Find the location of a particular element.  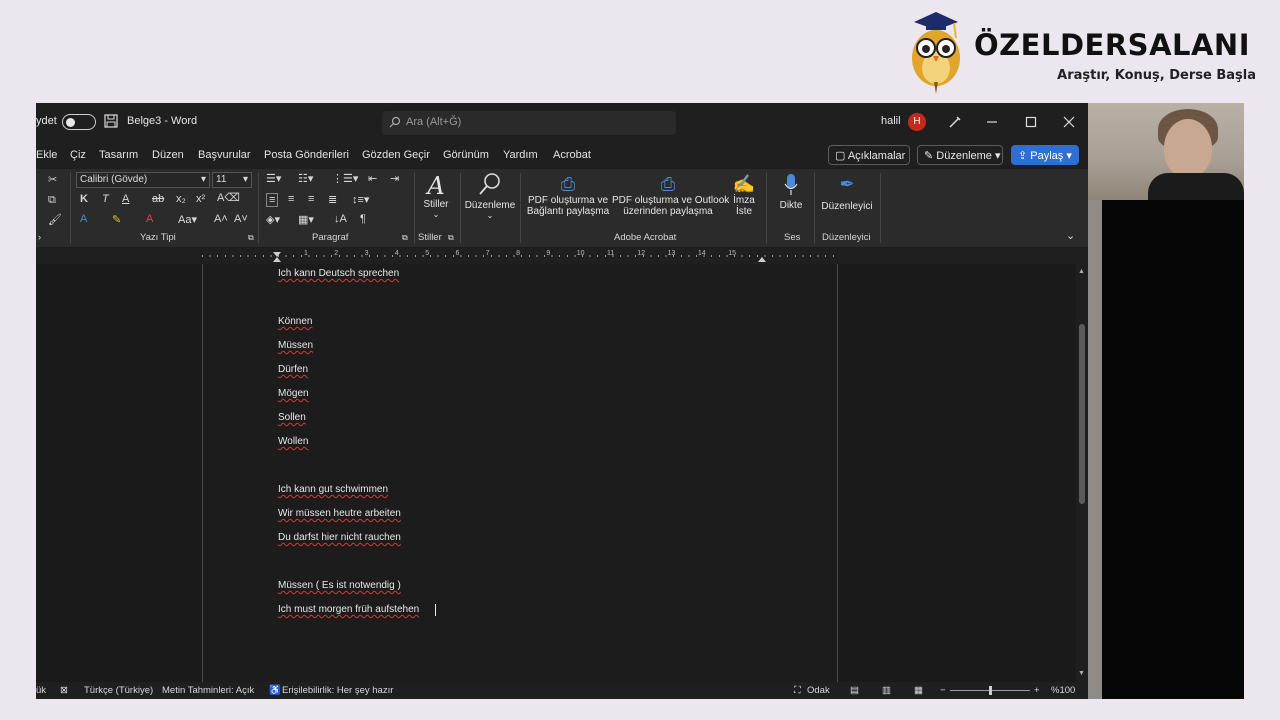

web-layout-icon: ▦ is located at coordinates (918, 690).